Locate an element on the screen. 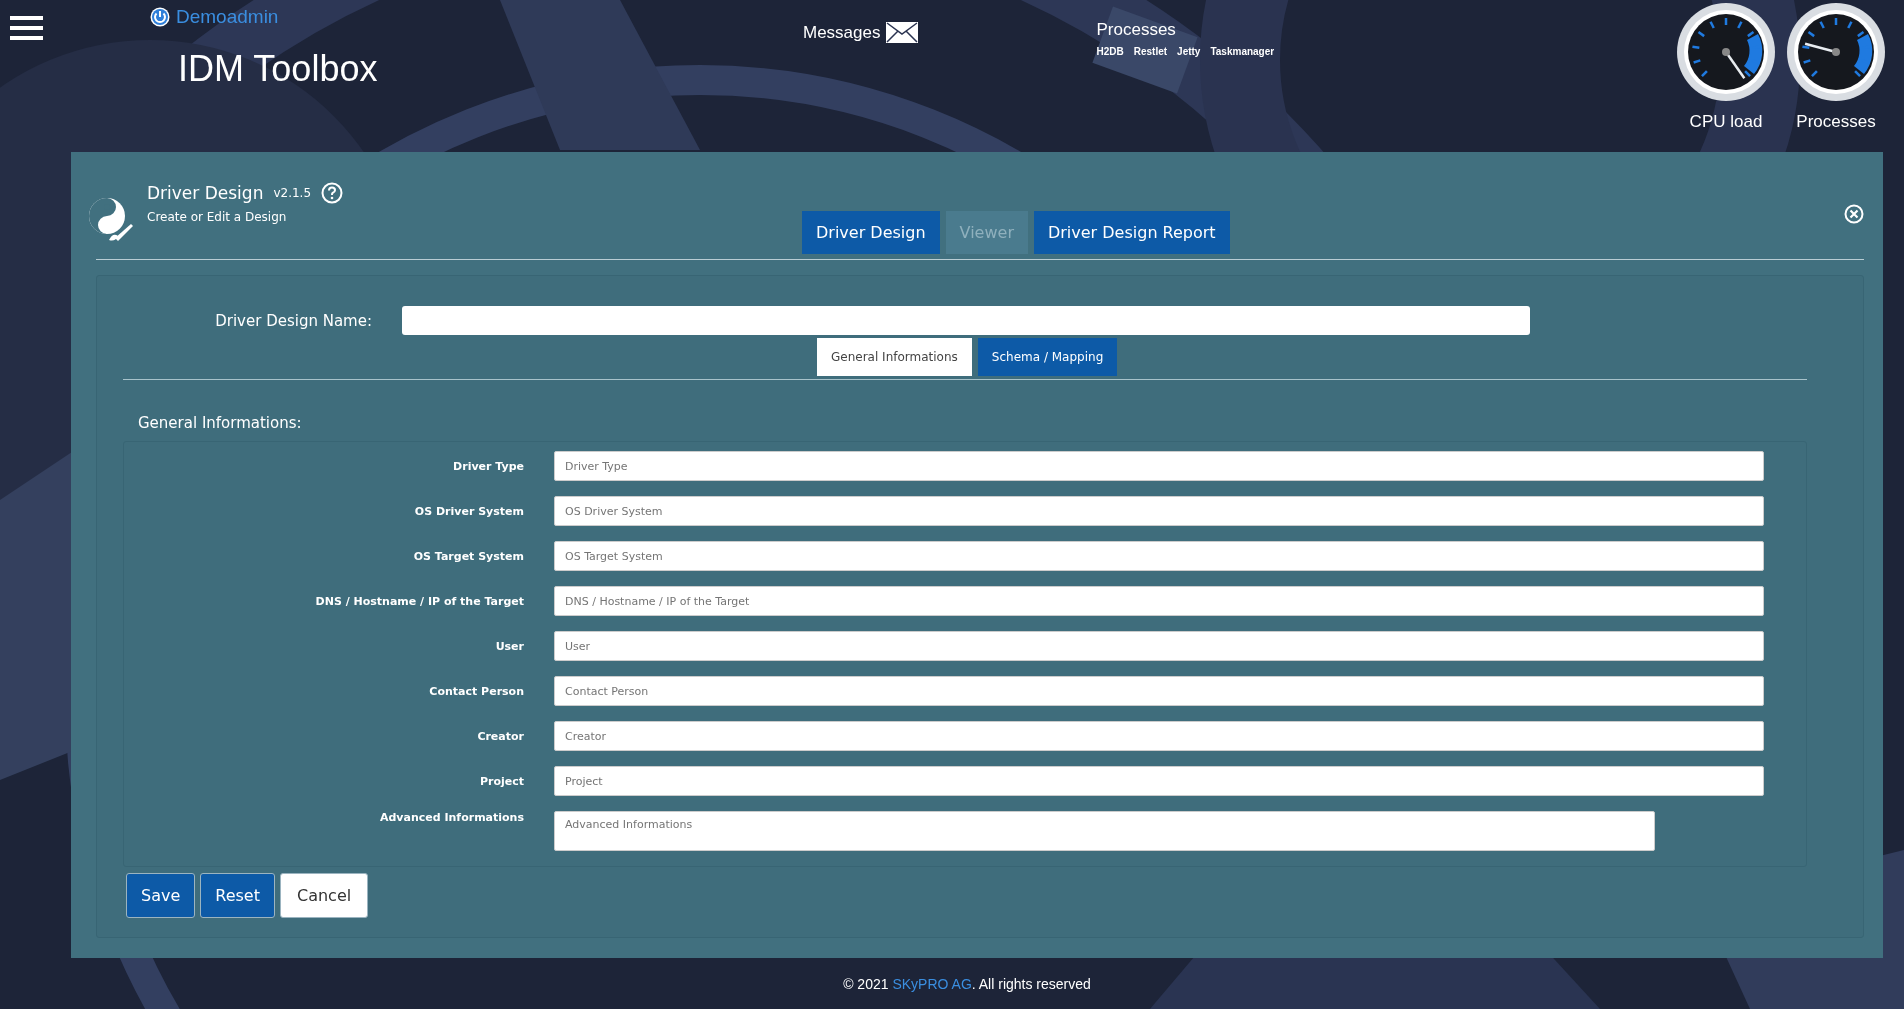 The image size is (1904, 1009). processes-title: Processes is located at coordinates (1136, 30).